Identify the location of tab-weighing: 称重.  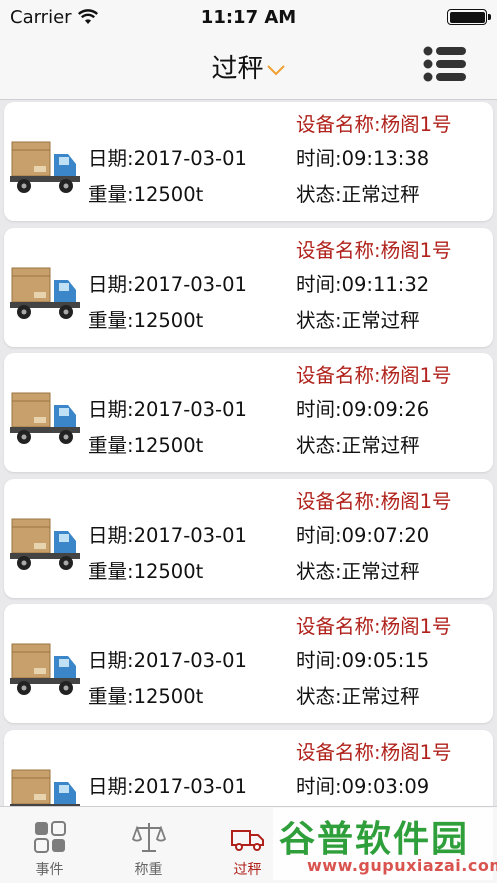
(148, 845).